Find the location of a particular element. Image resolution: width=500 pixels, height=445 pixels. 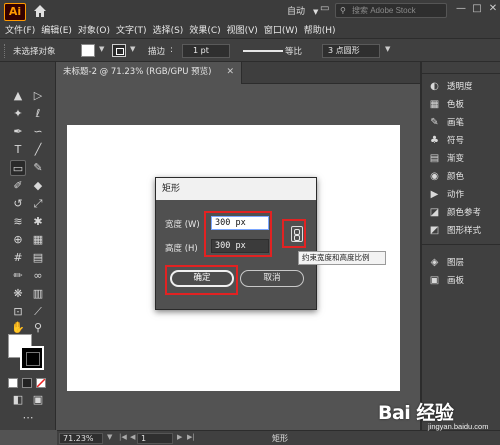

panel-color: ◉ 颜色 is located at coordinates (464, 177).